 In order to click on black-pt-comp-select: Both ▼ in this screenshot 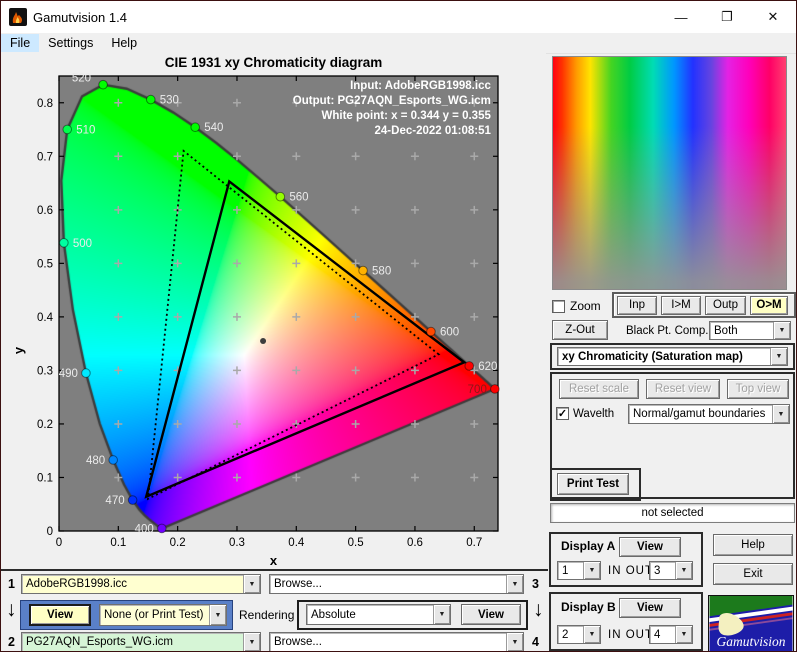, I will do `click(750, 330)`.